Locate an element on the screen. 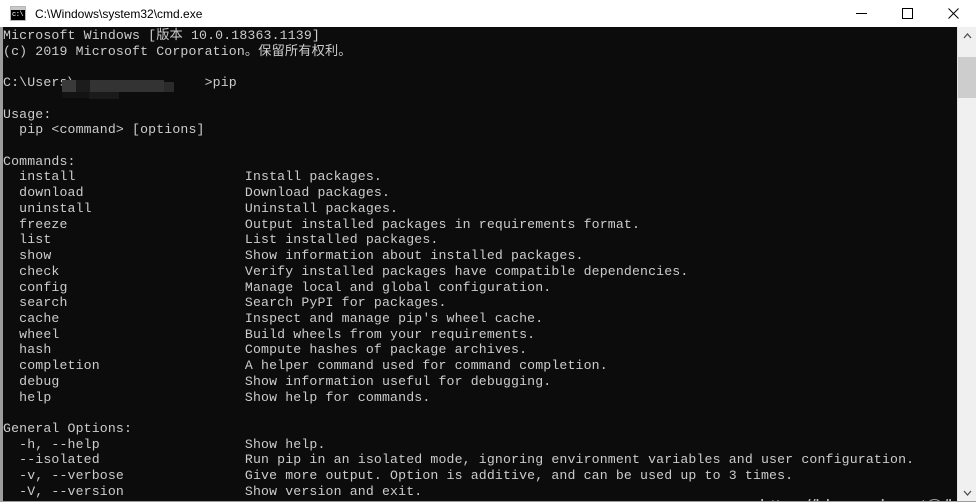 The image size is (976, 502). scroll-up-button is located at coordinates (967, 36).